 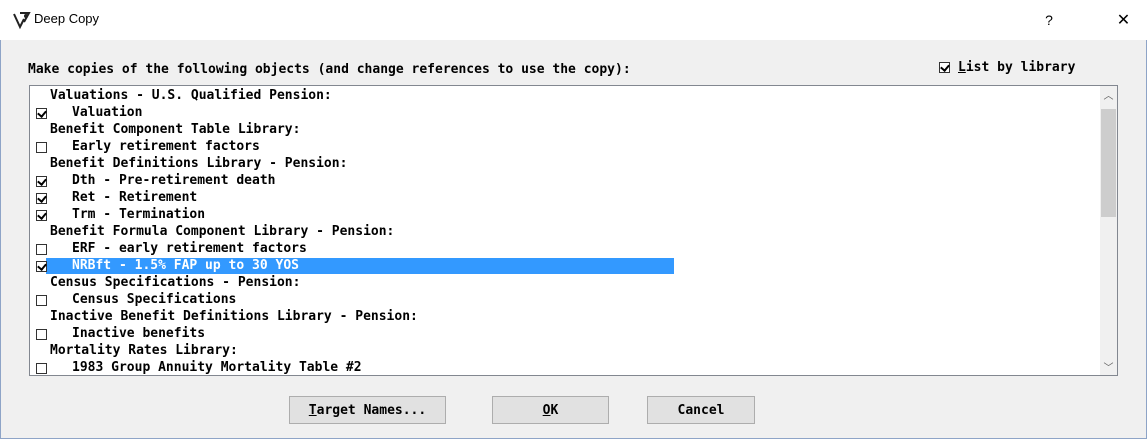 I want to click on group-header-label: Census Specifications - Pension:, so click(x=175, y=282).